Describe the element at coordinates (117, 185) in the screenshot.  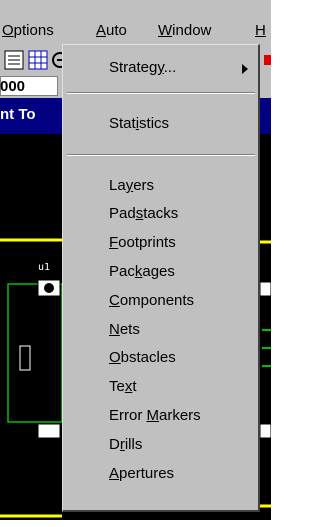
I see `layers-pre: La` at that location.